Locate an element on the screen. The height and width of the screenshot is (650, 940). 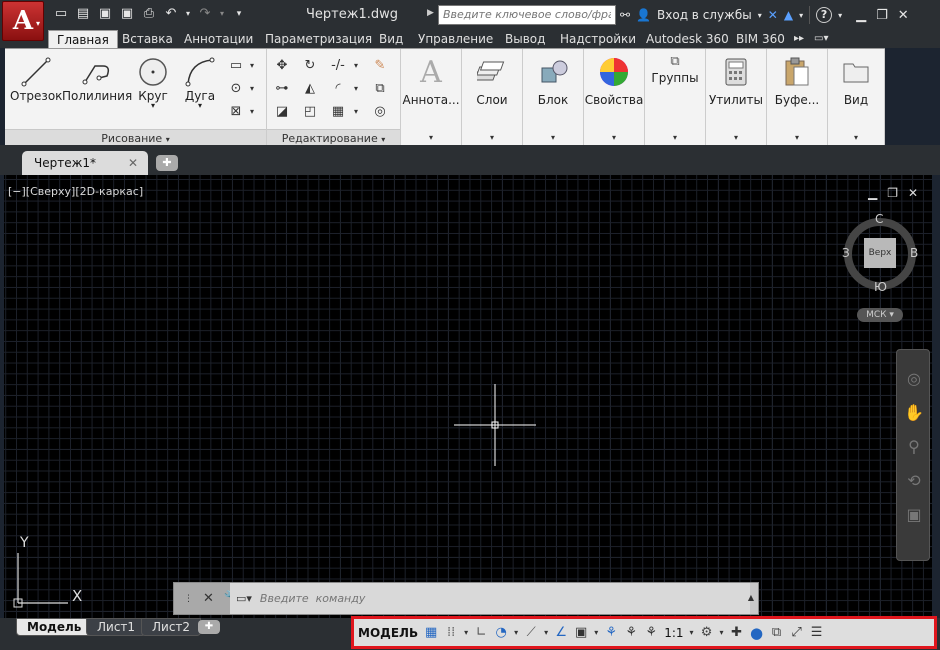
utilities-panel: Утилиты ▾ is located at coordinates (736, 97).